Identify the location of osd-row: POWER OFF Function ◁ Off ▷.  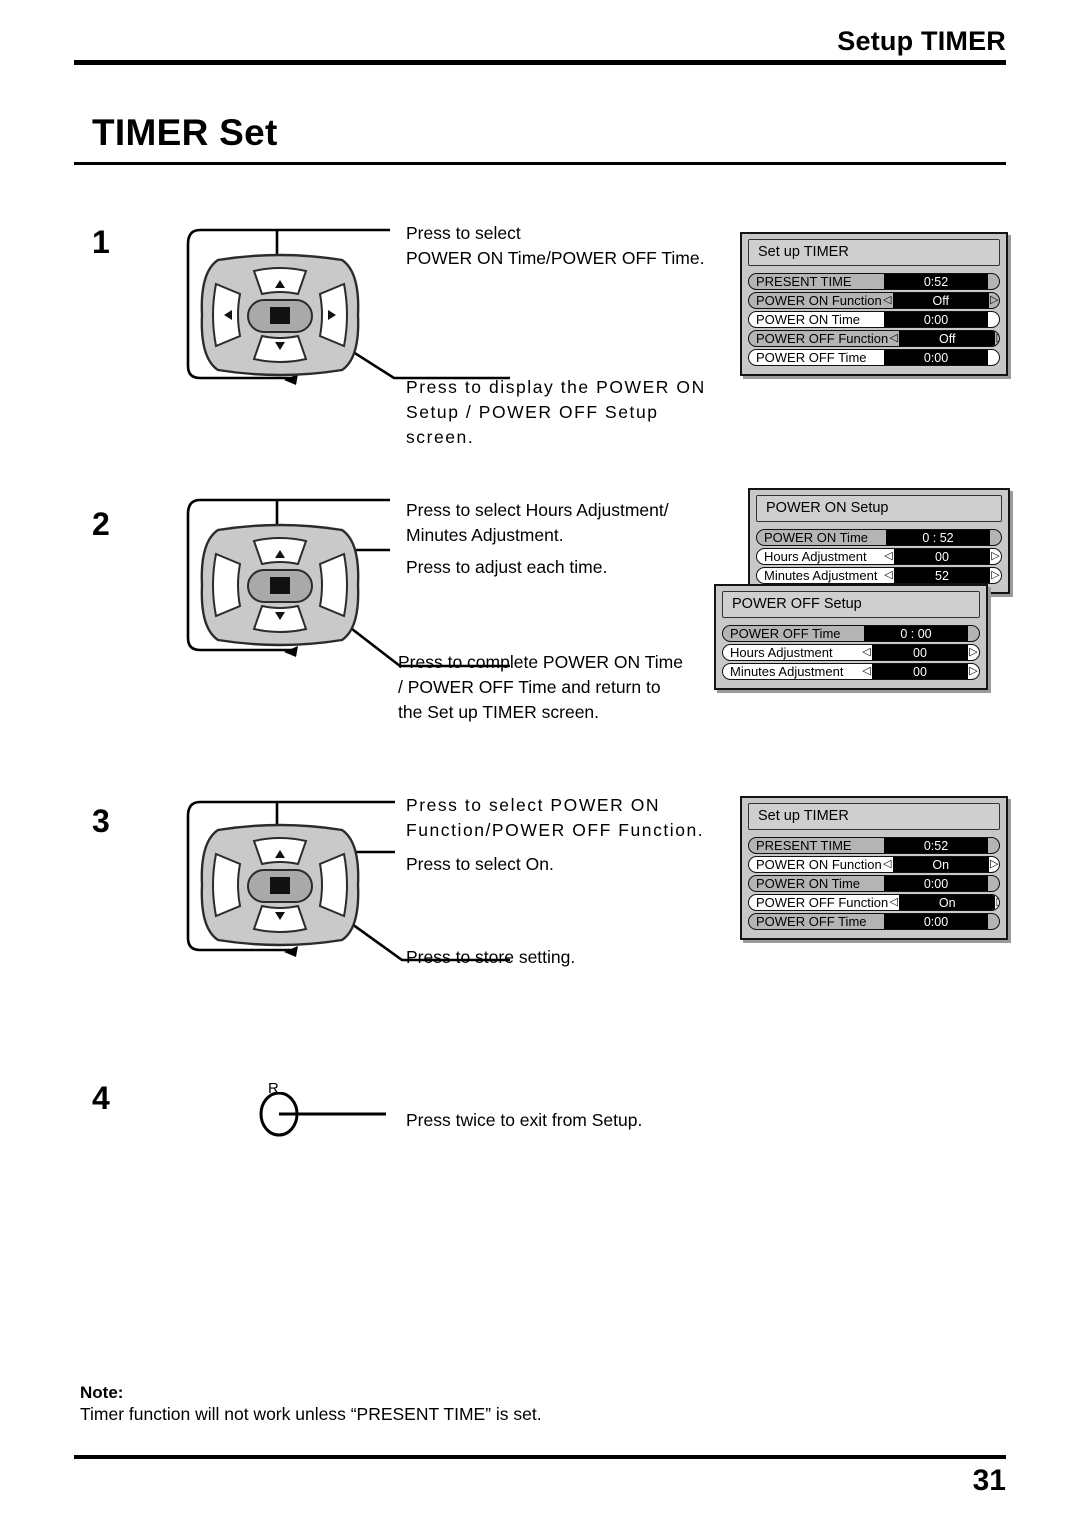
(874, 338).